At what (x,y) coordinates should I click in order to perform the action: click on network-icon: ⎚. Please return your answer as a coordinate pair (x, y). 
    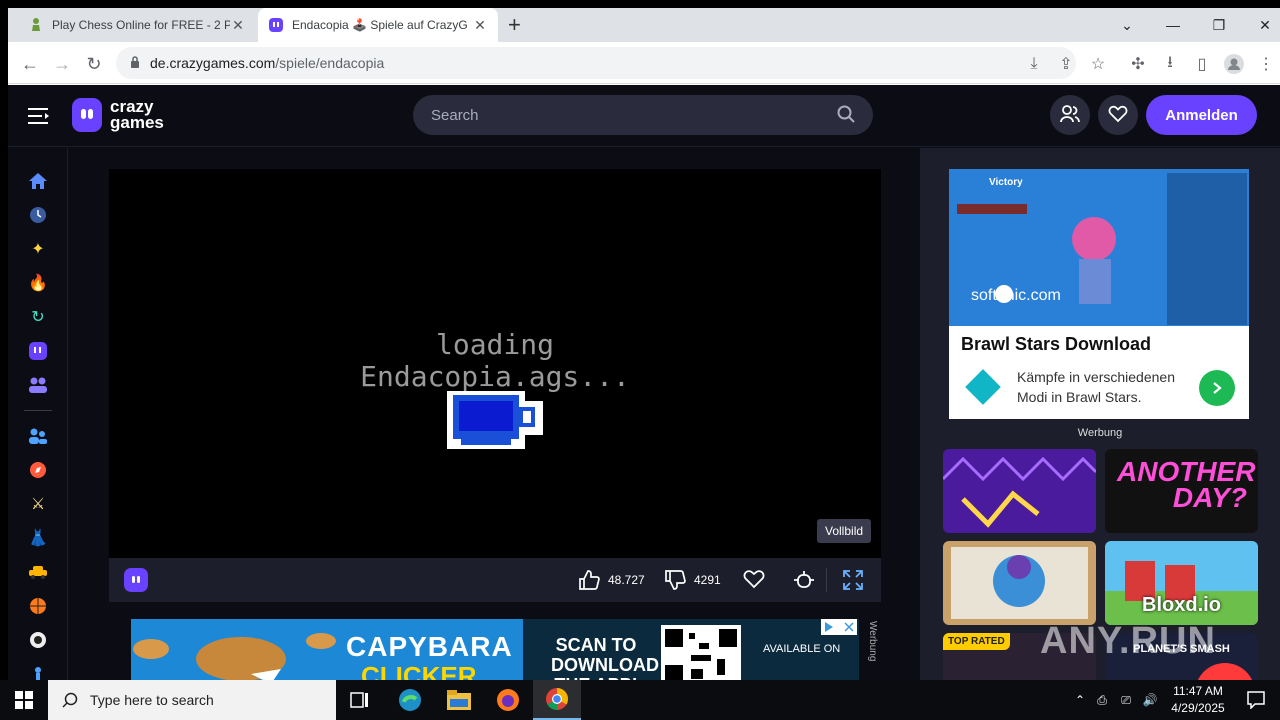
    Looking at the image, I should click on (1126, 700).